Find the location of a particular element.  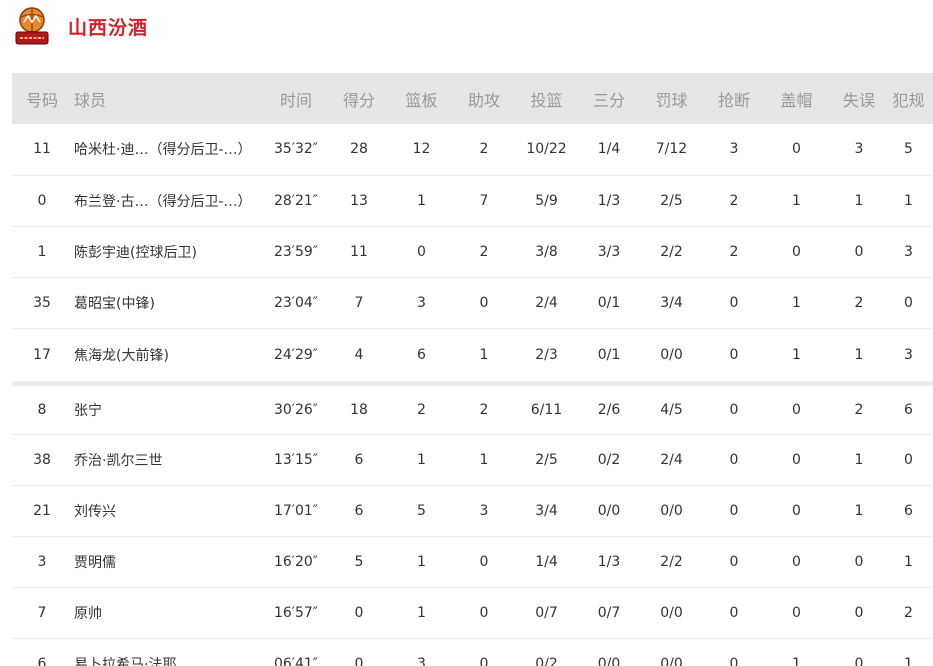

cell-three-pointers: 0/7 is located at coordinates (609, 613).